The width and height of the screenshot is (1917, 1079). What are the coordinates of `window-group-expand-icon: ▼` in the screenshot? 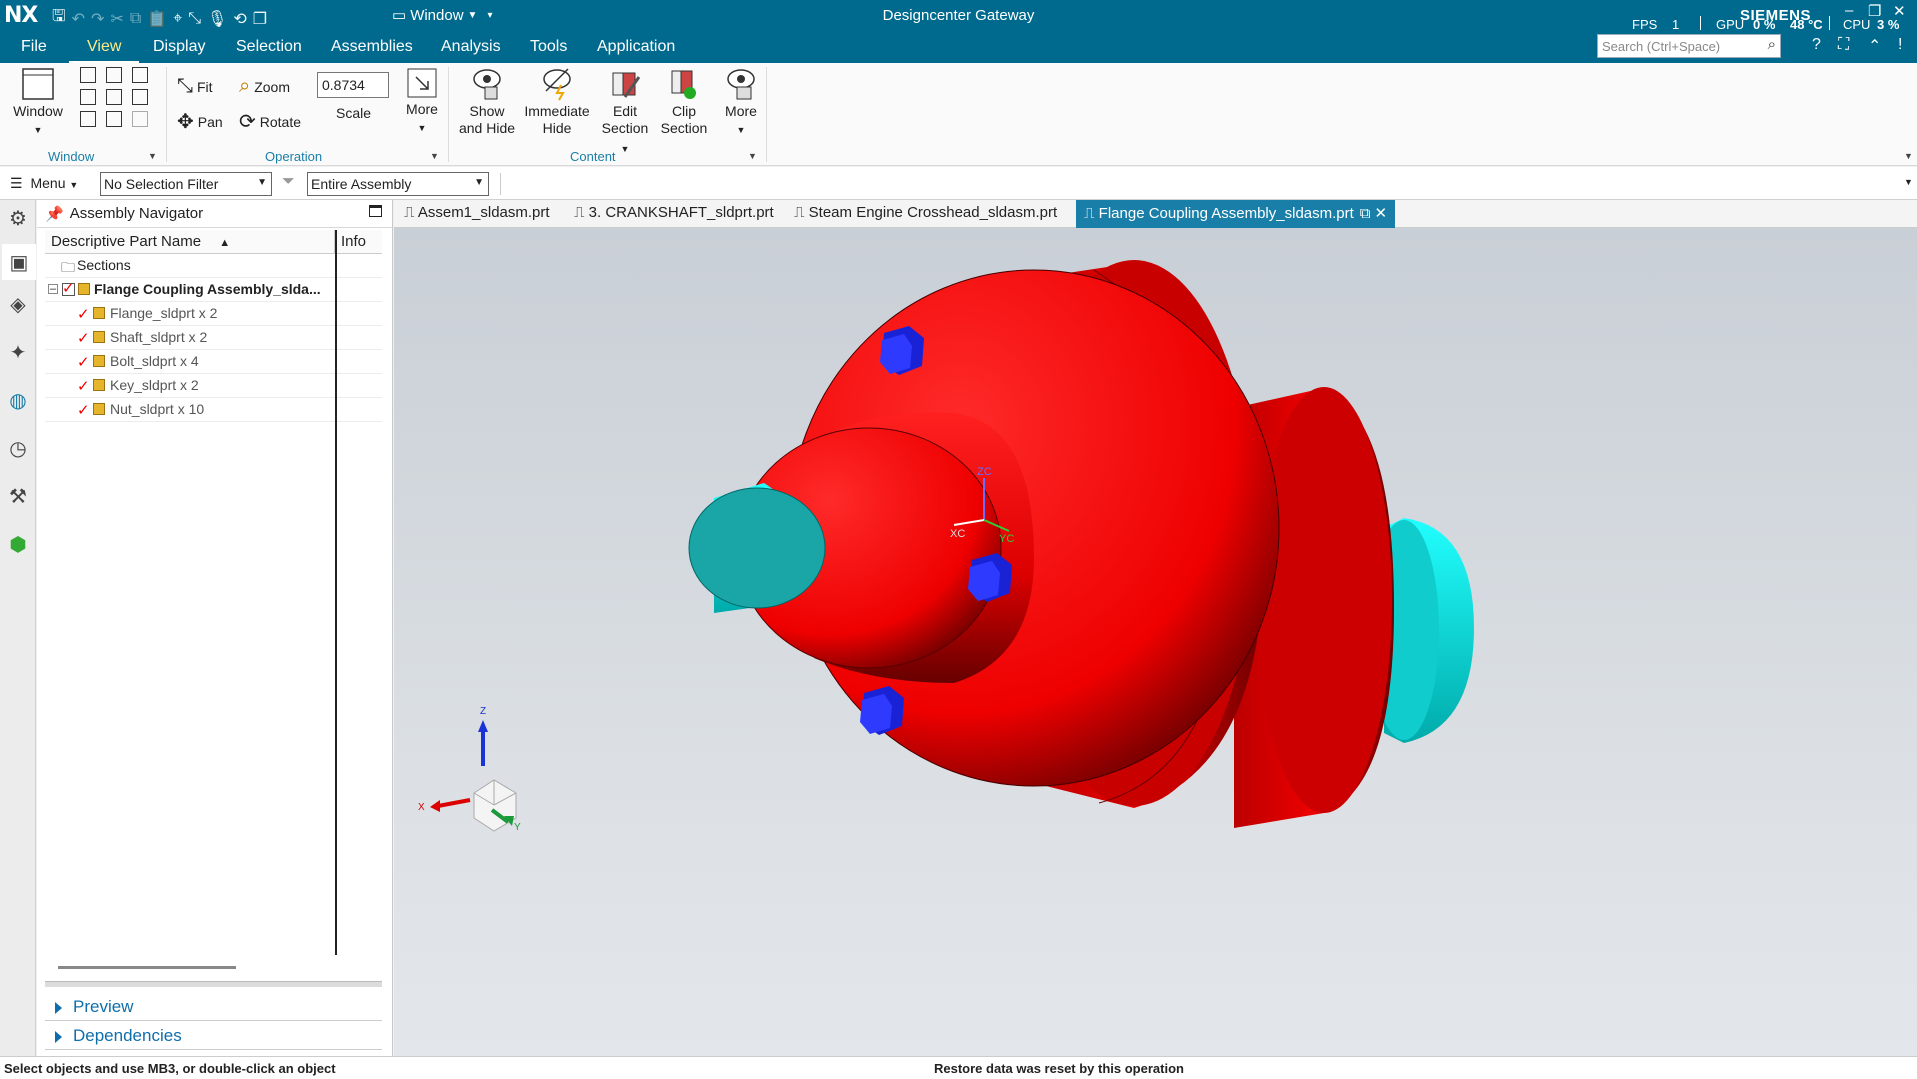 It's located at (152, 156).